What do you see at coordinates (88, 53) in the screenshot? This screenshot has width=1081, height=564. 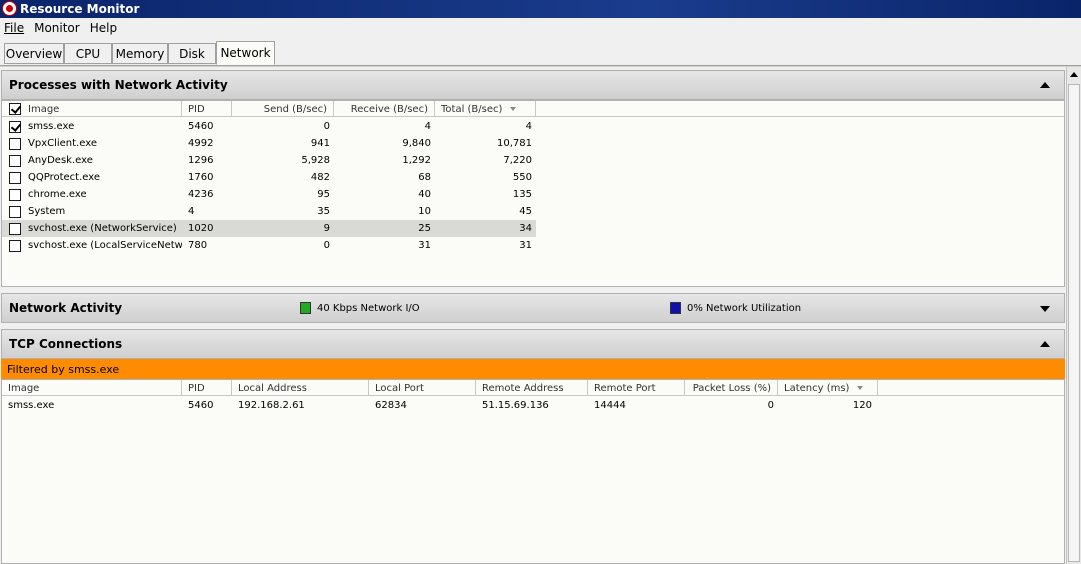 I see `tab-cpu: CPU` at bounding box center [88, 53].